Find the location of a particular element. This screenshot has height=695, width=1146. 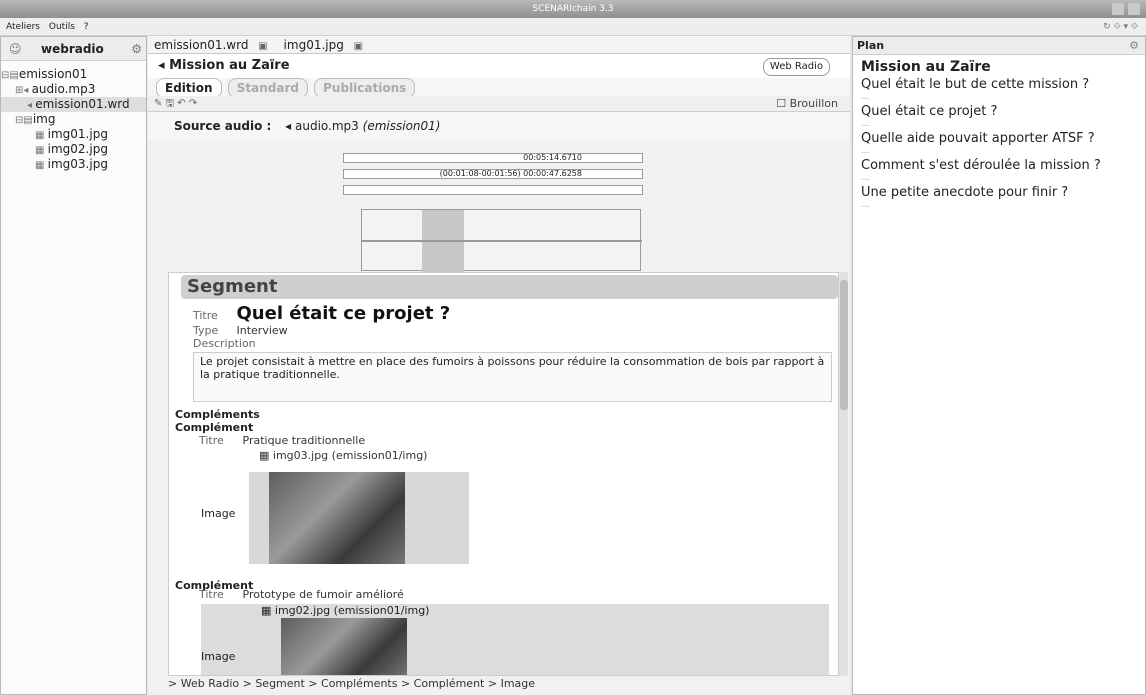

window-titlebar: SCENARIchain 3.3 is located at coordinates (573, 9).